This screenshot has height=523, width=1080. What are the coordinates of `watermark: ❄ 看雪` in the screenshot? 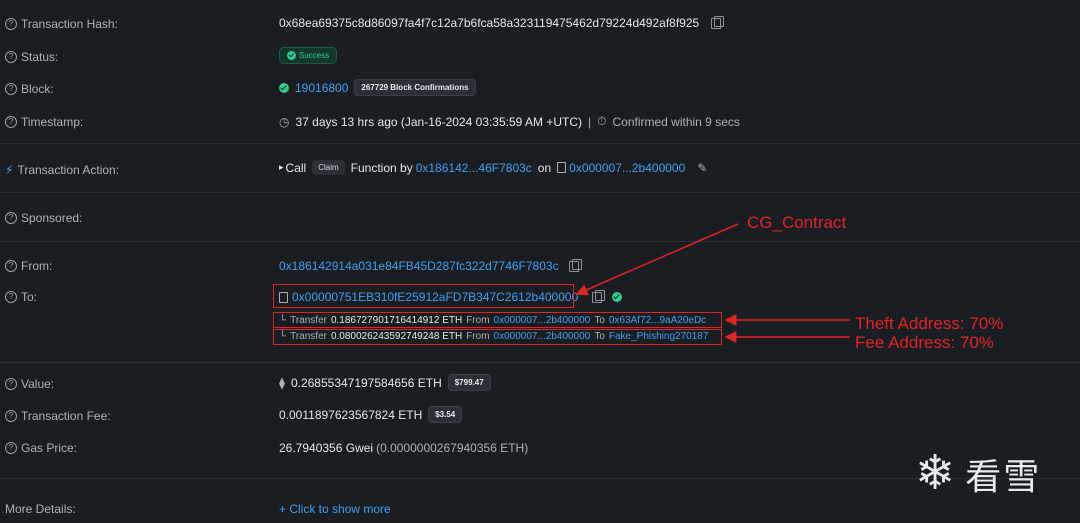 It's located at (978, 474).